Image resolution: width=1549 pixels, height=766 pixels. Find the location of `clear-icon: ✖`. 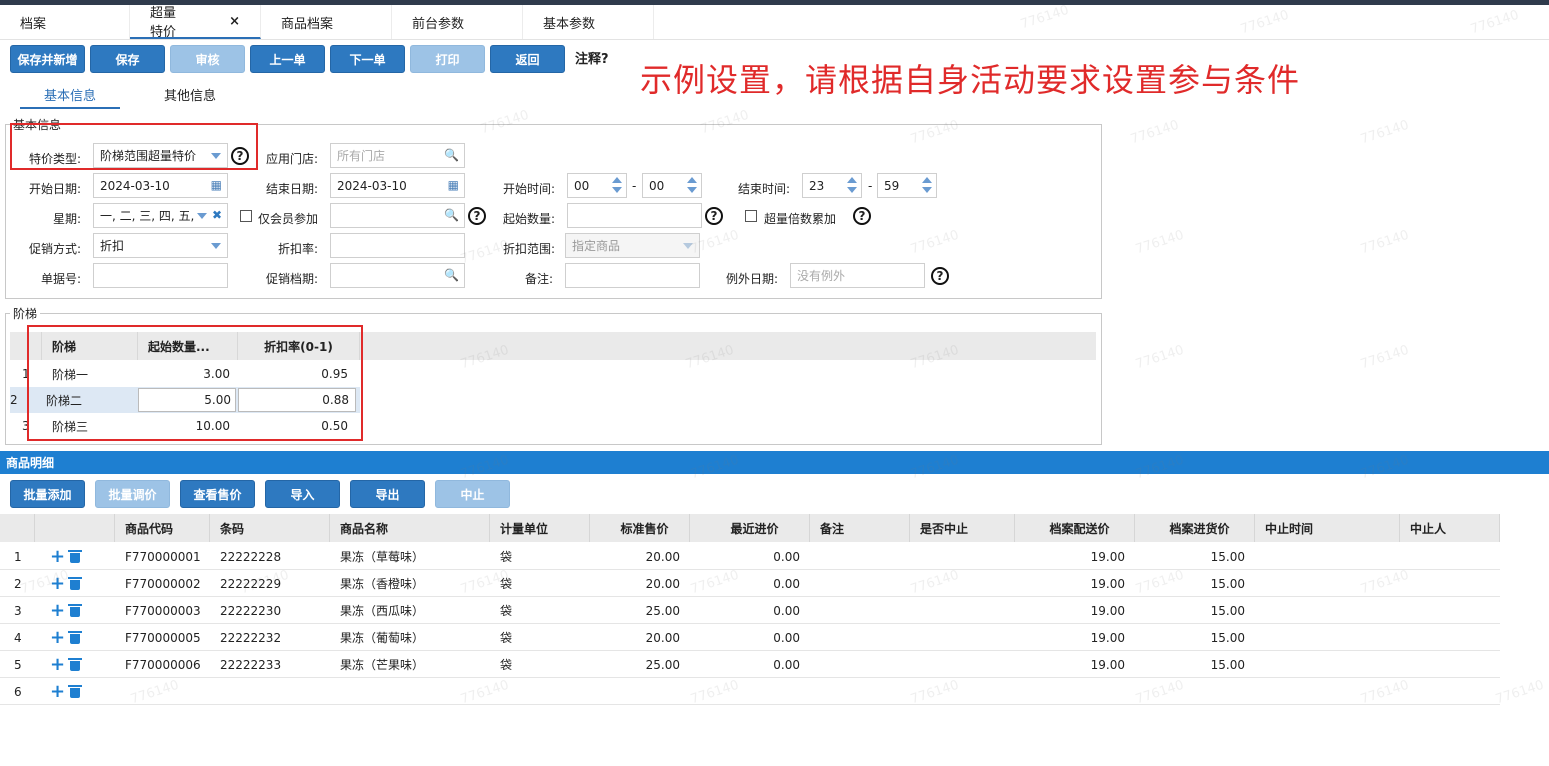

clear-icon: ✖ is located at coordinates (217, 215).